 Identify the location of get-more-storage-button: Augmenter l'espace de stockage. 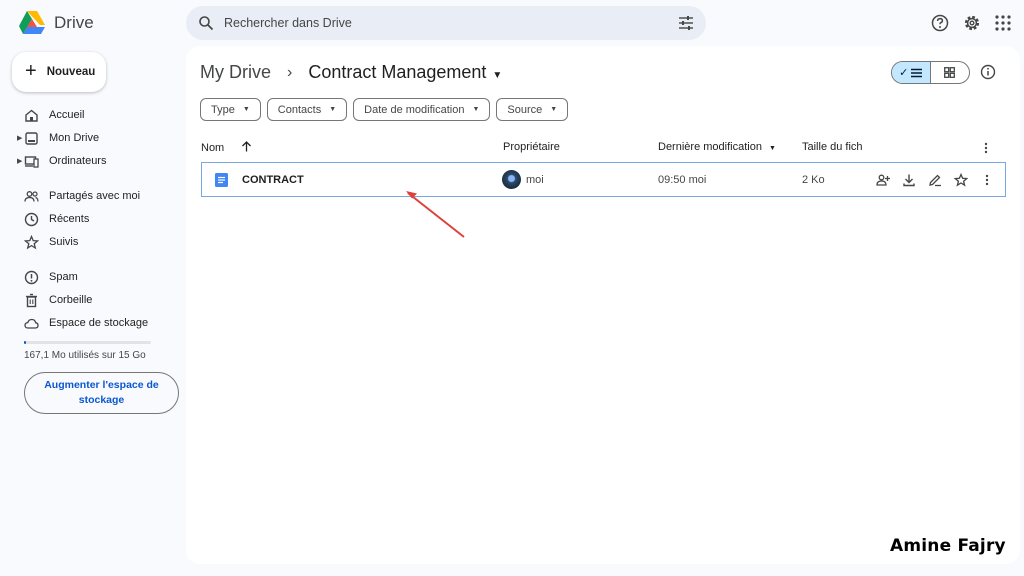
(101, 393).